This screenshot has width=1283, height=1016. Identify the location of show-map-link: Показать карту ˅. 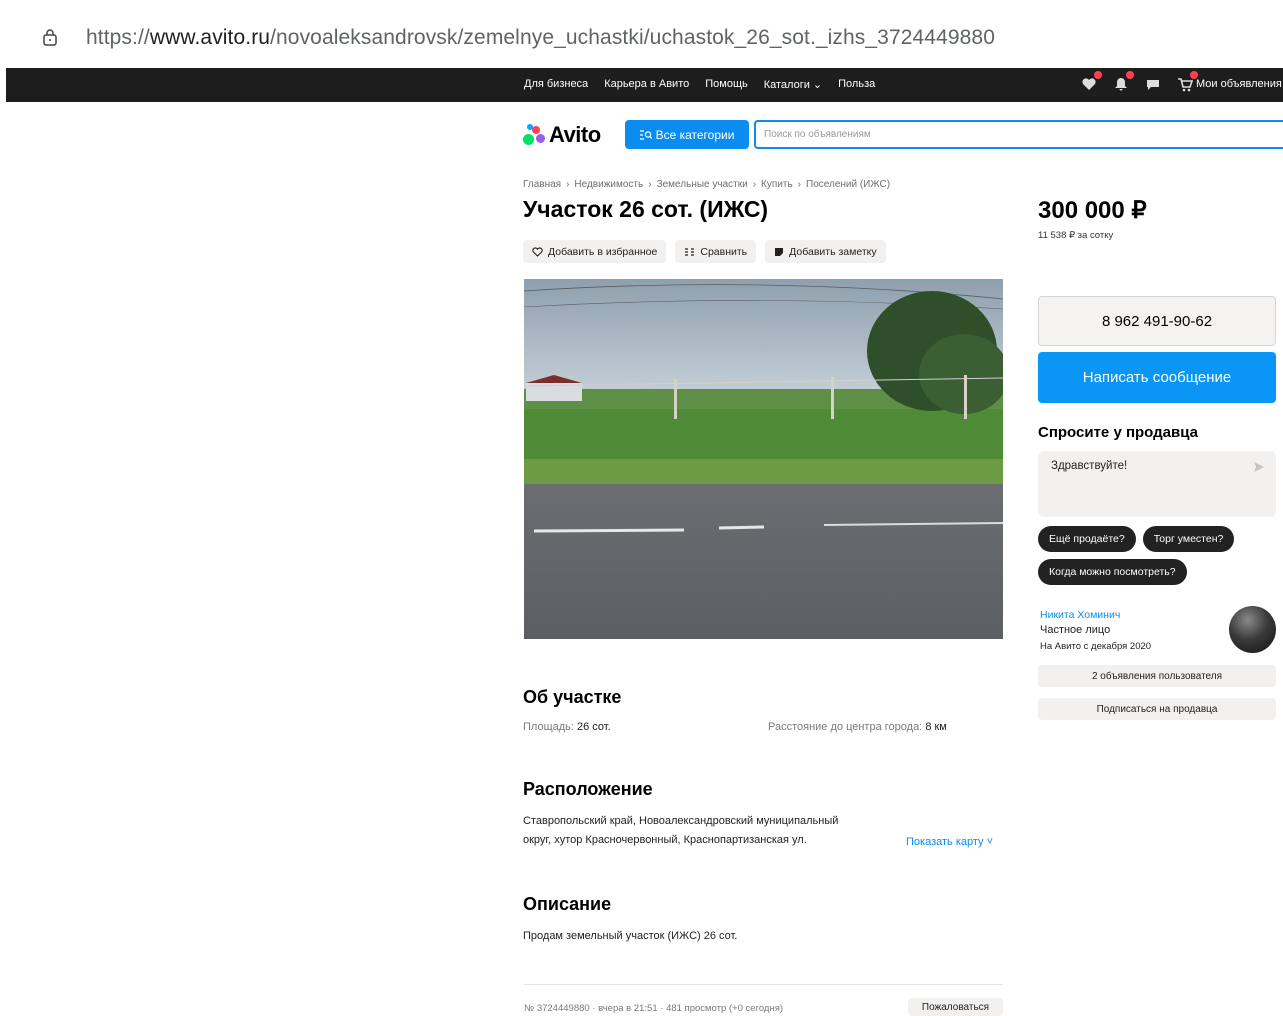
(949, 842).